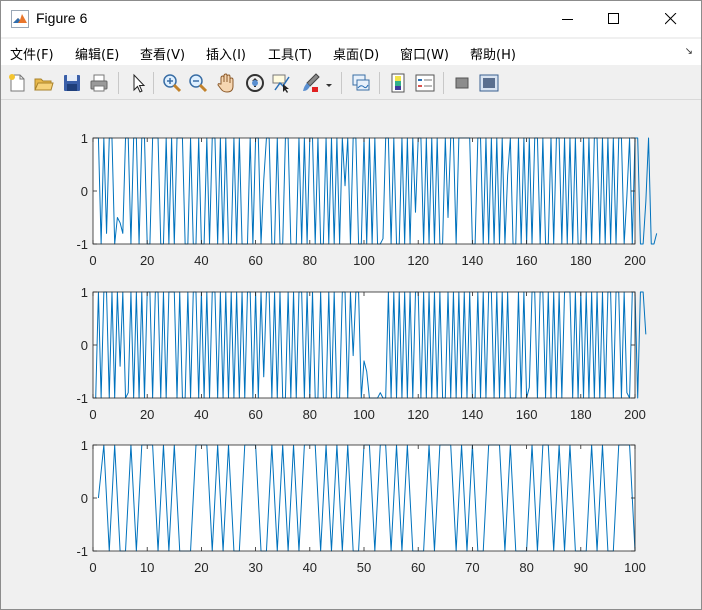 Image resolution: width=702 pixels, height=610 pixels. I want to click on menu-window: 窗口(W), so click(424, 53).